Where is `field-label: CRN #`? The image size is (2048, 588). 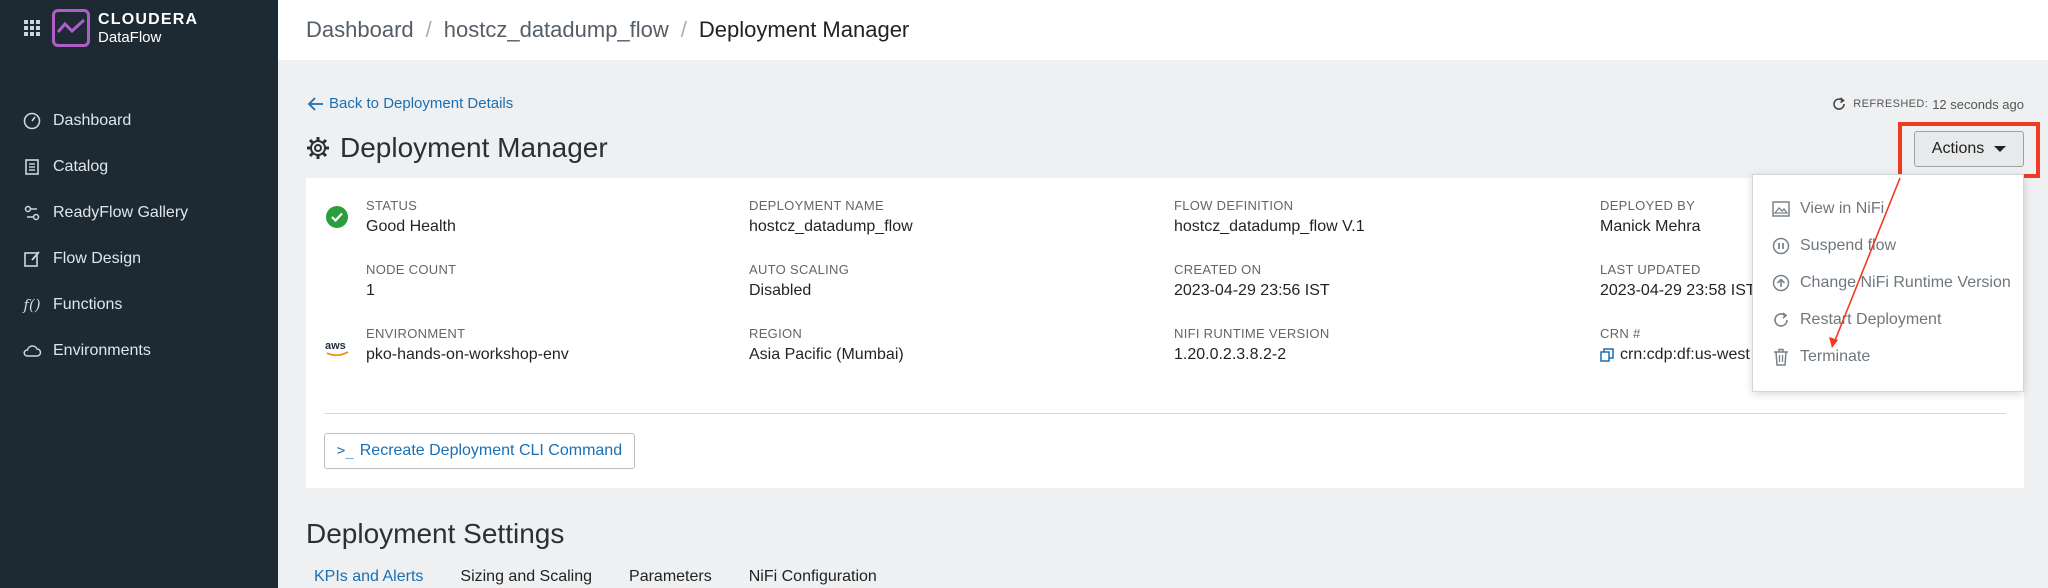
field-label: CRN # is located at coordinates (1620, 333).